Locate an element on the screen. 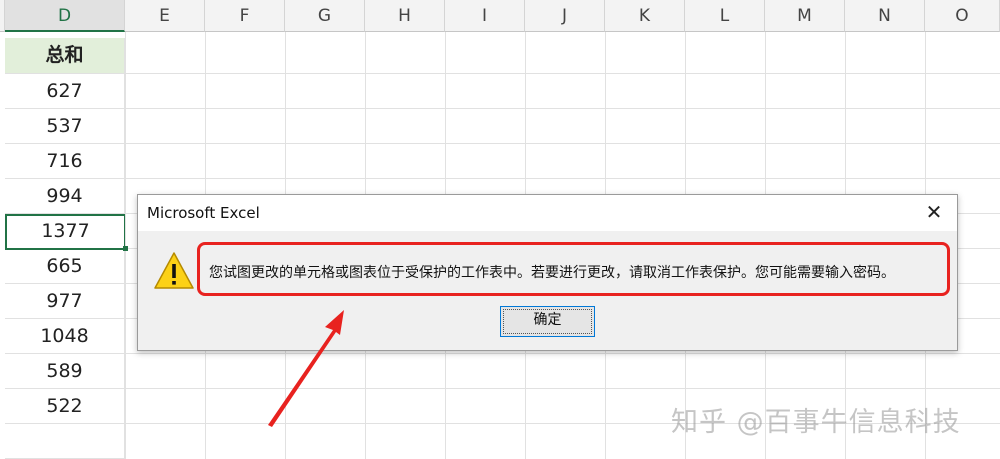 This screenshot has width=1000, height=459. annotation-highlight-box is located at coordinates (573, 269).